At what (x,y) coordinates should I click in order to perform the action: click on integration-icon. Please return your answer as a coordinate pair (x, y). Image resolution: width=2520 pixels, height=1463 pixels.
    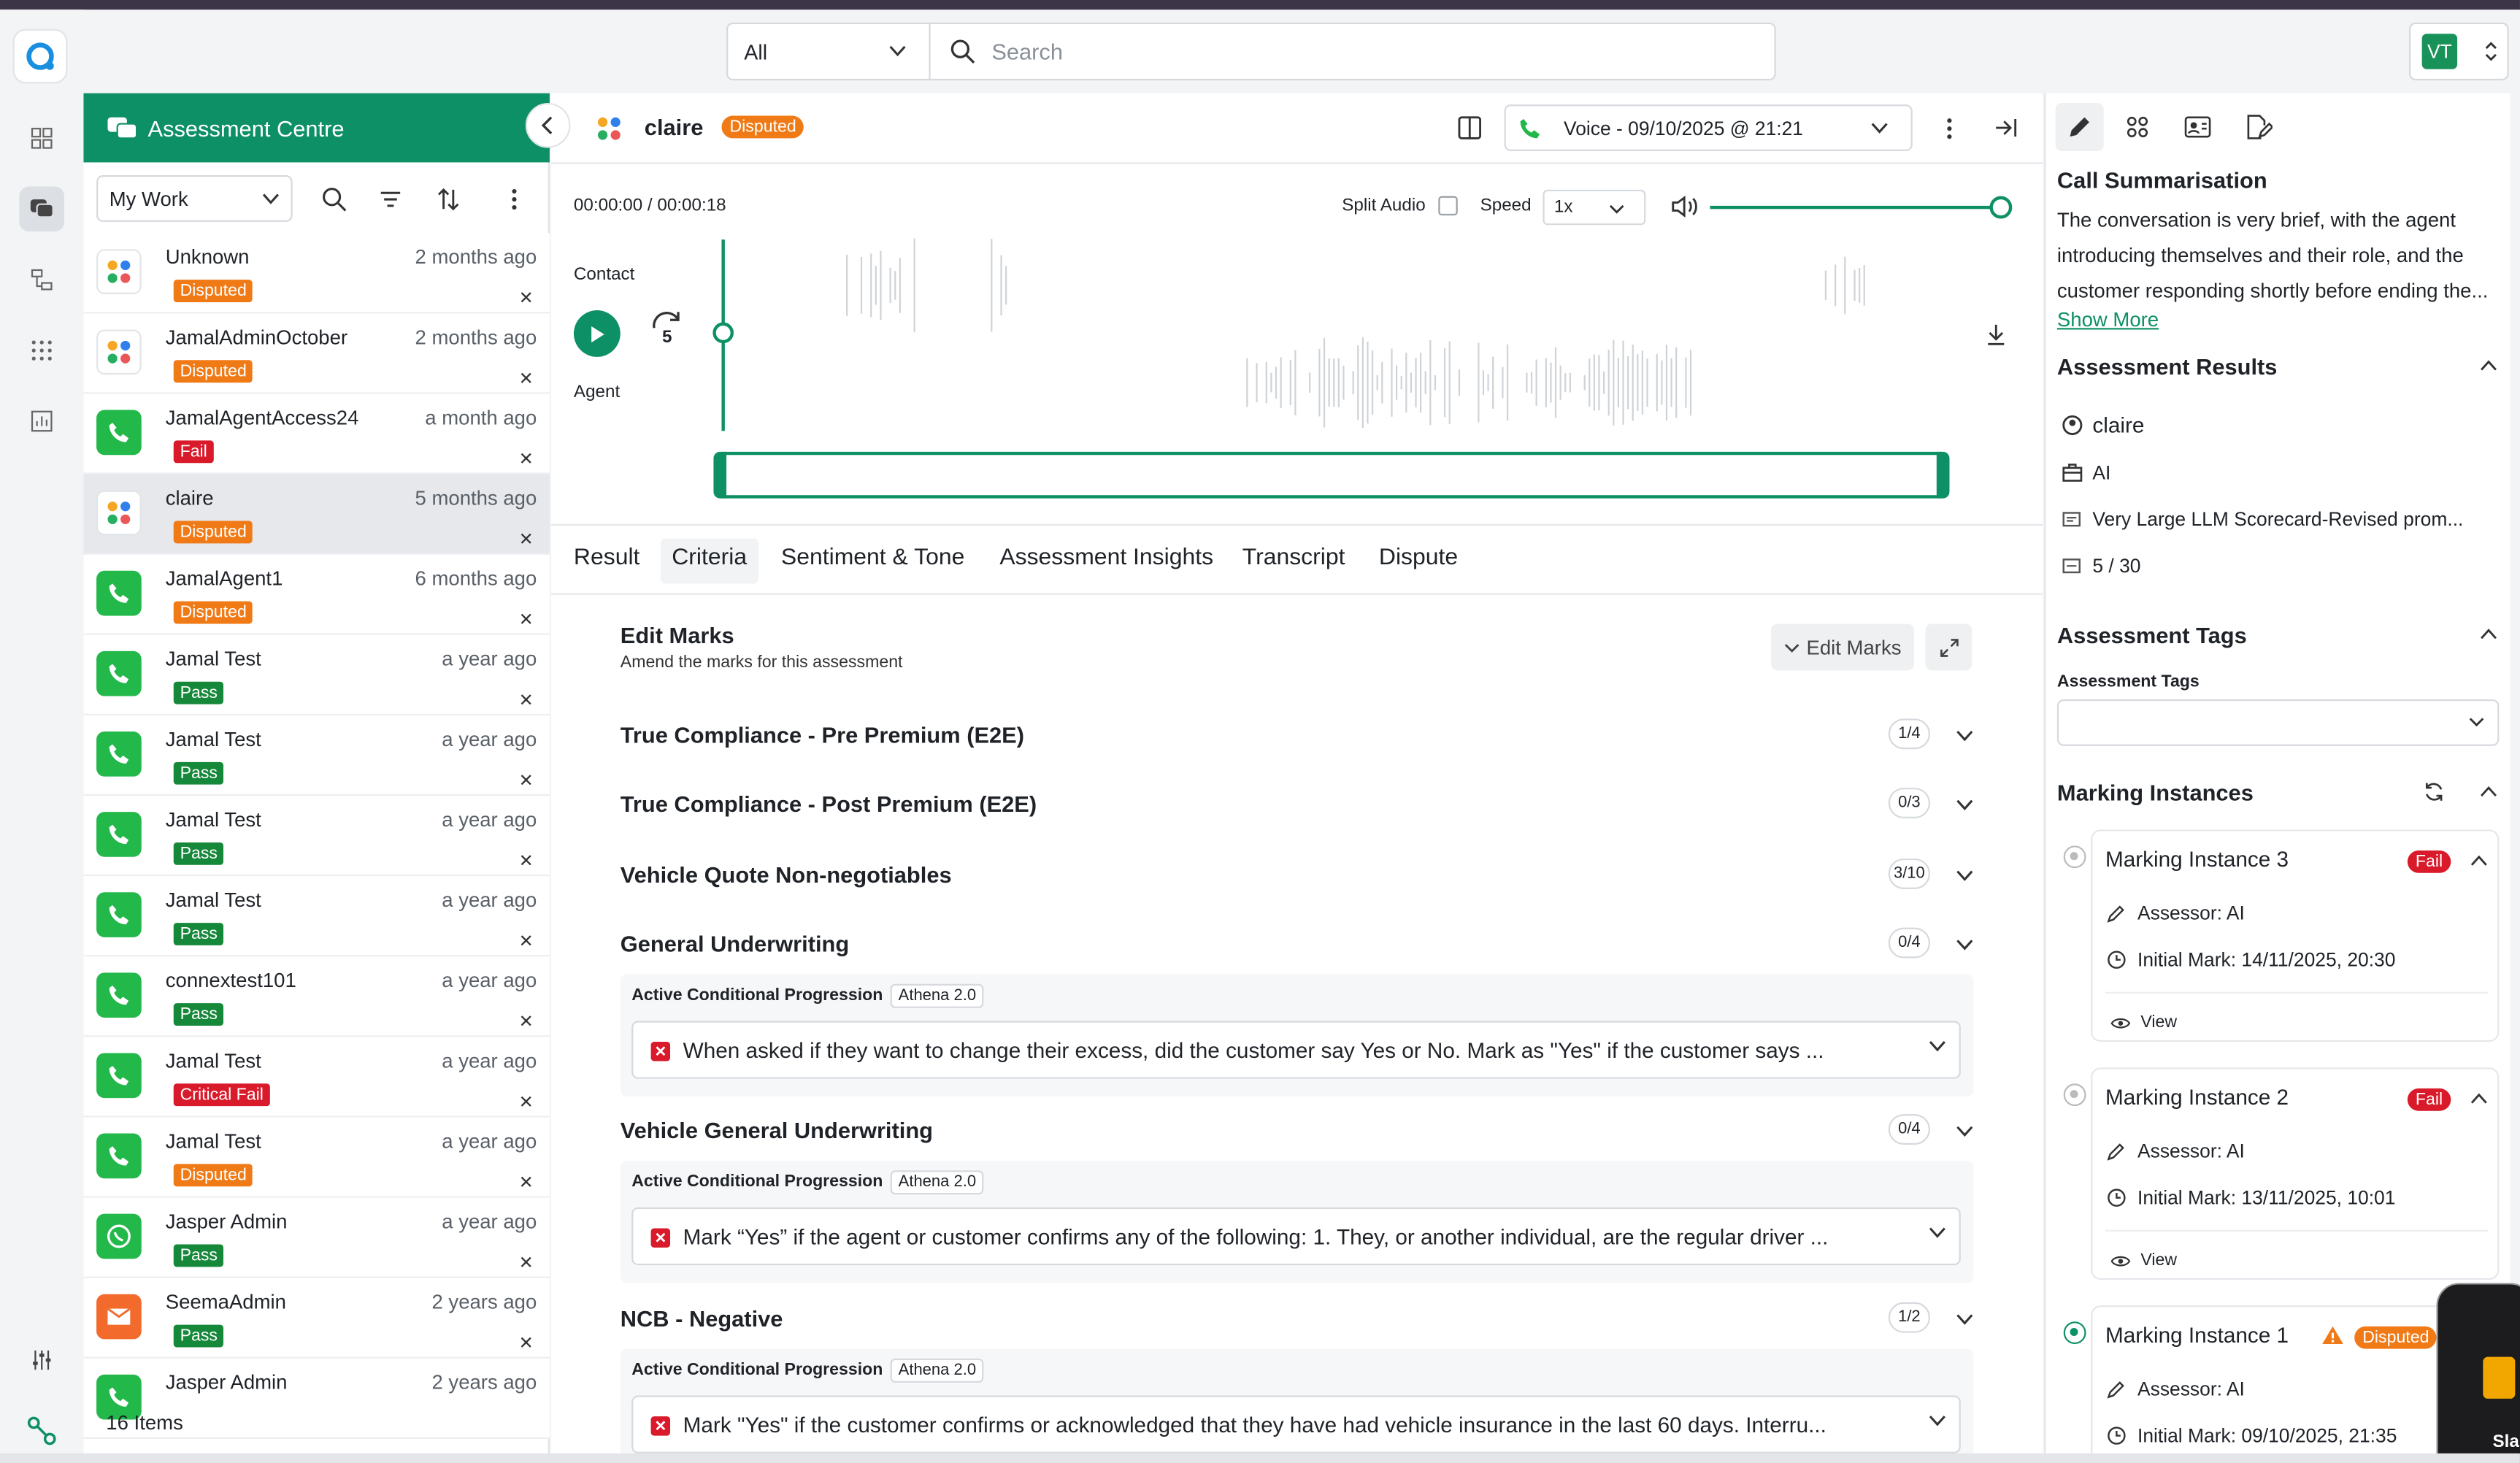
    Looking at the image, I should click on (41, 1431).